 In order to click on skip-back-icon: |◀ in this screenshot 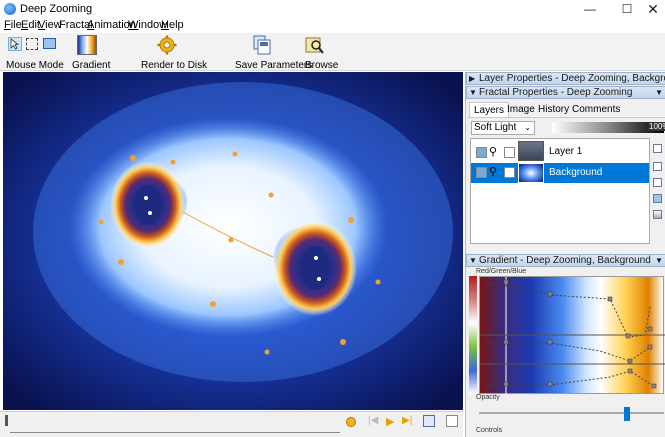, I will do `click(373, 420)`.